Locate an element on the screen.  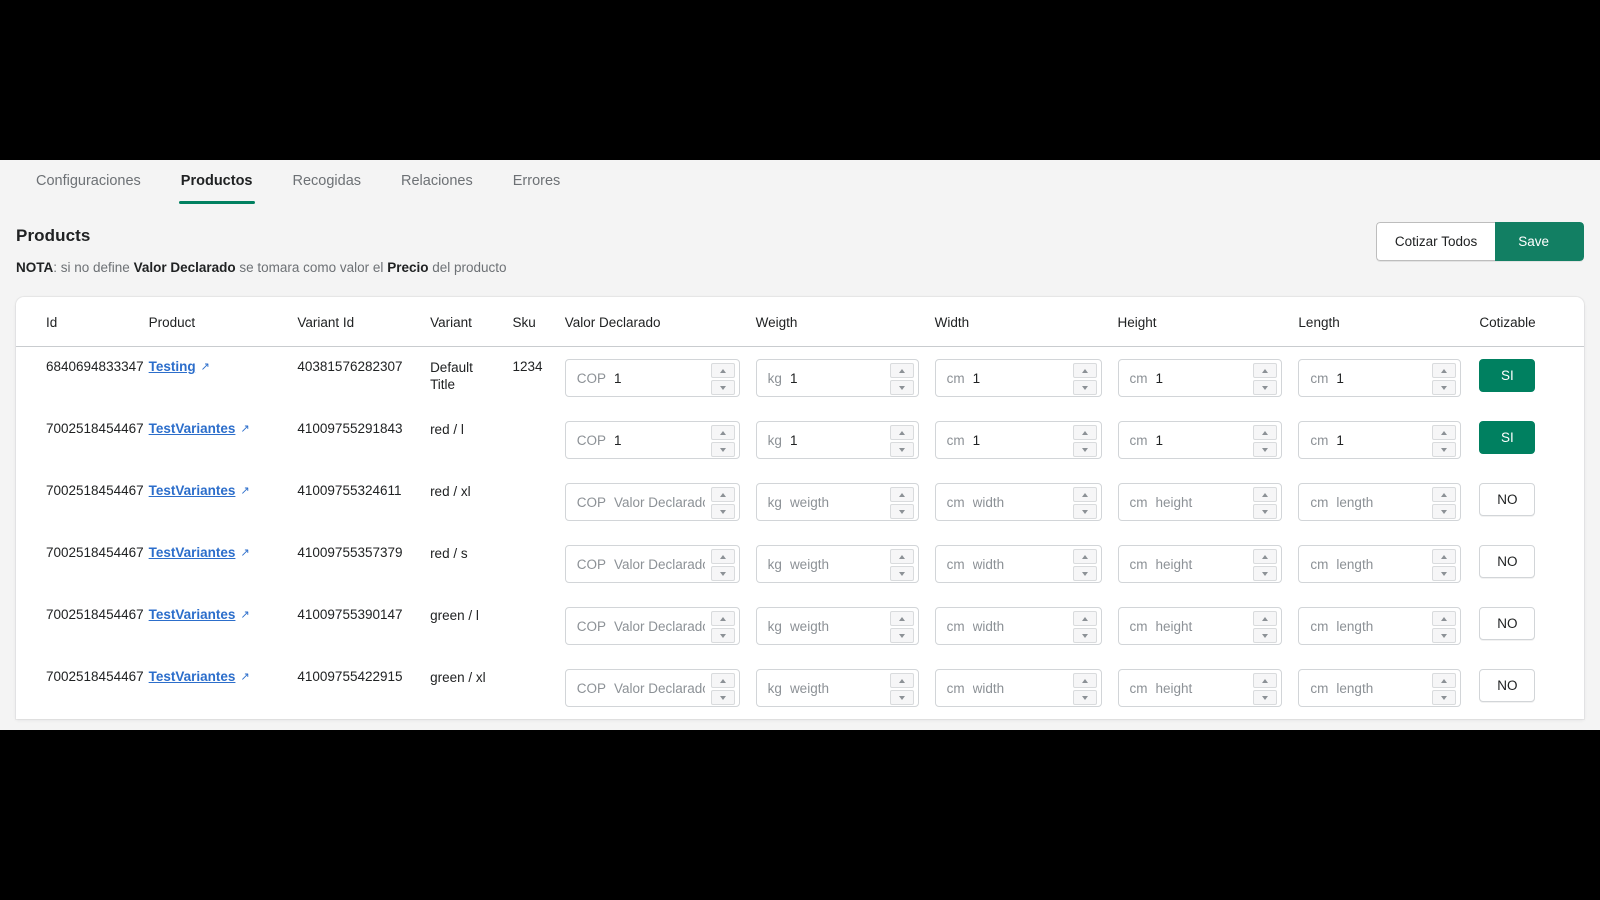
height-input: cm 1 is located at coordinates (1200, 440).